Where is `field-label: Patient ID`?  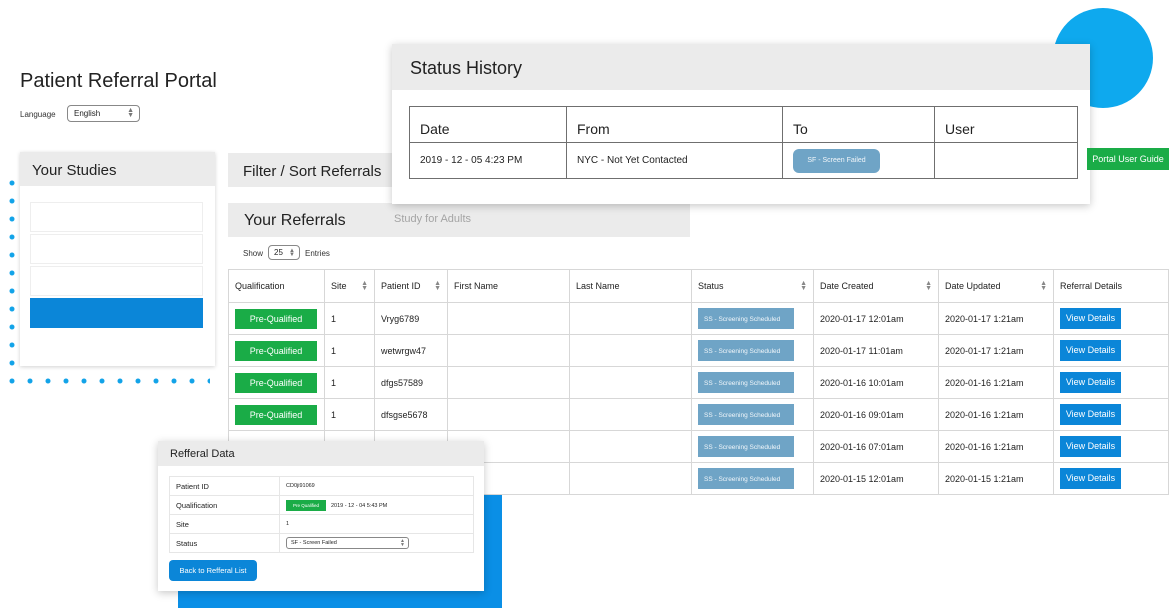 field-label: Patient ID is located at coordinates (224, 486).